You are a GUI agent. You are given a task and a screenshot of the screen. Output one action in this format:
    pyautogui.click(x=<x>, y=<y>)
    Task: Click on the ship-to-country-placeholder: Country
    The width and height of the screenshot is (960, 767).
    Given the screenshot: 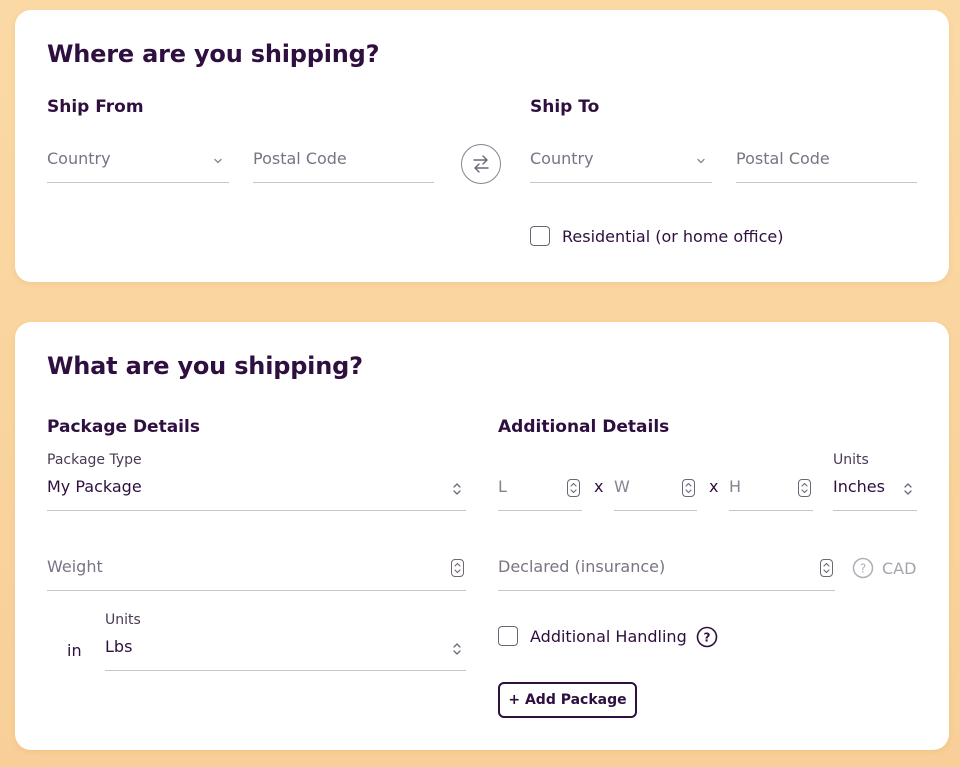 What is the action you would take?
    pyautogui.click(x=562, y=158)
    